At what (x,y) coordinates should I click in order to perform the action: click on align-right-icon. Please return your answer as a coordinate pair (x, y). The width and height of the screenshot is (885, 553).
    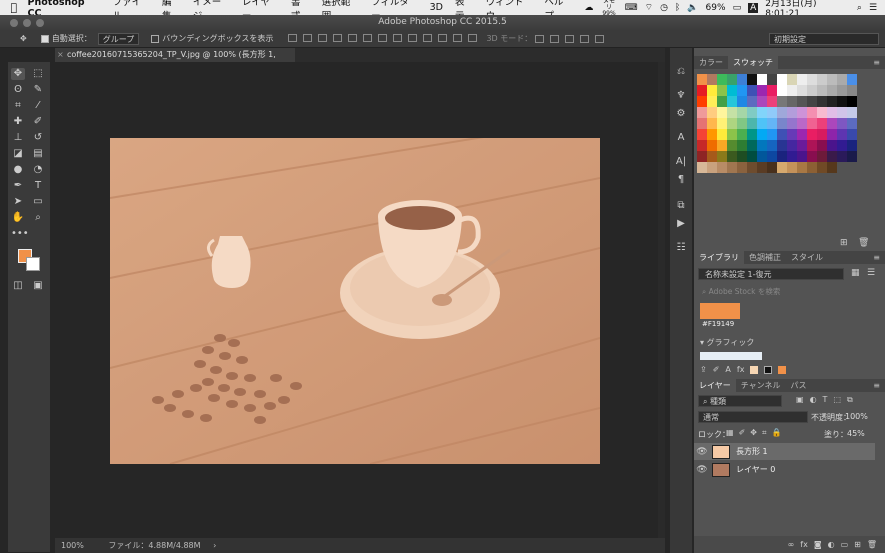
    Looking at the image, I should click on (368, 37).